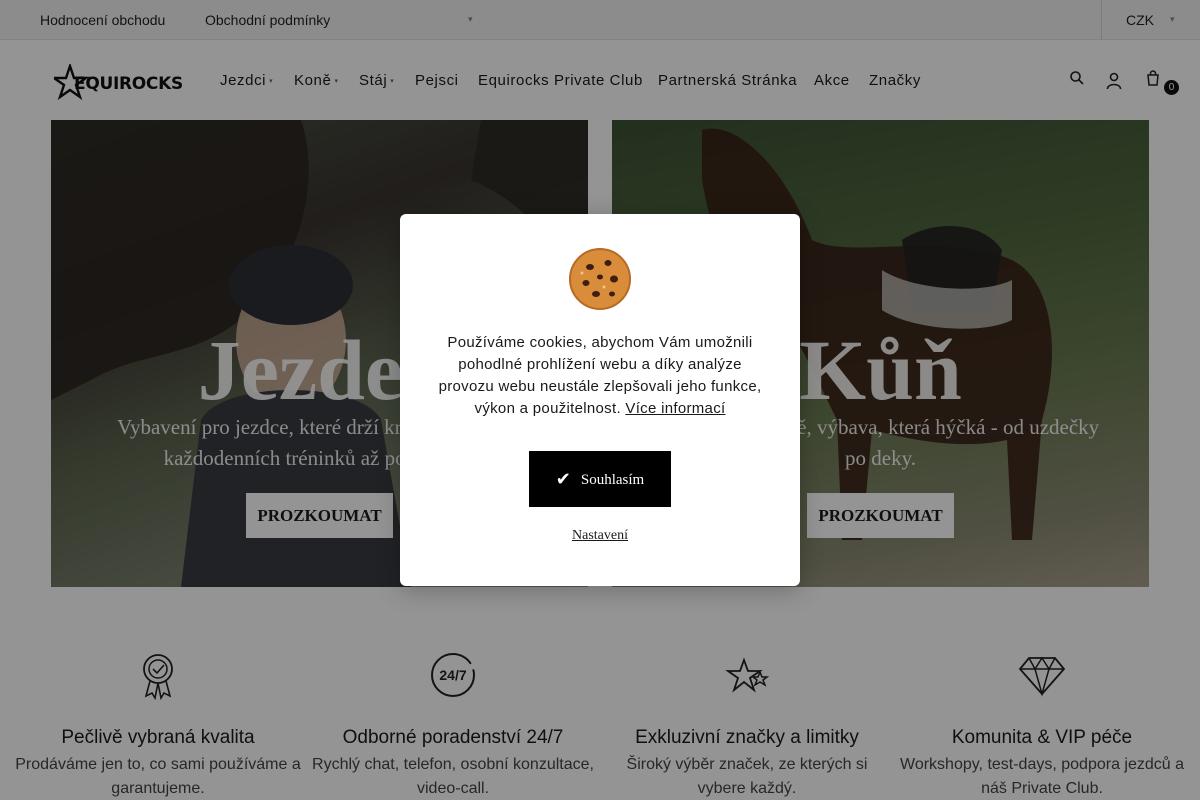 Image resolution: width=1200 pixels, height=800 pixels. Describe the element at coordinates (612, 479) in the screenshot. I see `accept-label: Souhlasím` at that location.